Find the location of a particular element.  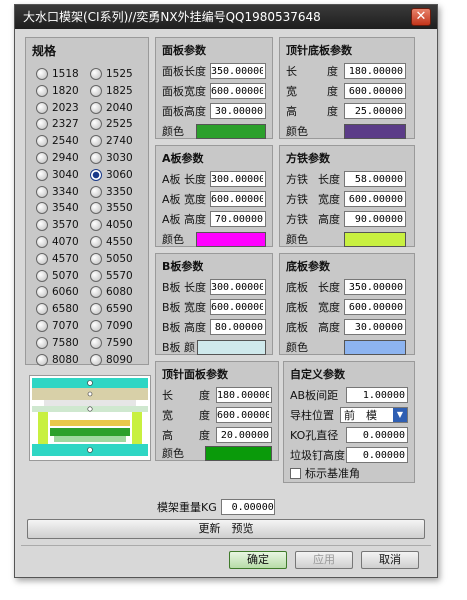

spec-radio-6060: 6060 is located at coordinates (57, 292).